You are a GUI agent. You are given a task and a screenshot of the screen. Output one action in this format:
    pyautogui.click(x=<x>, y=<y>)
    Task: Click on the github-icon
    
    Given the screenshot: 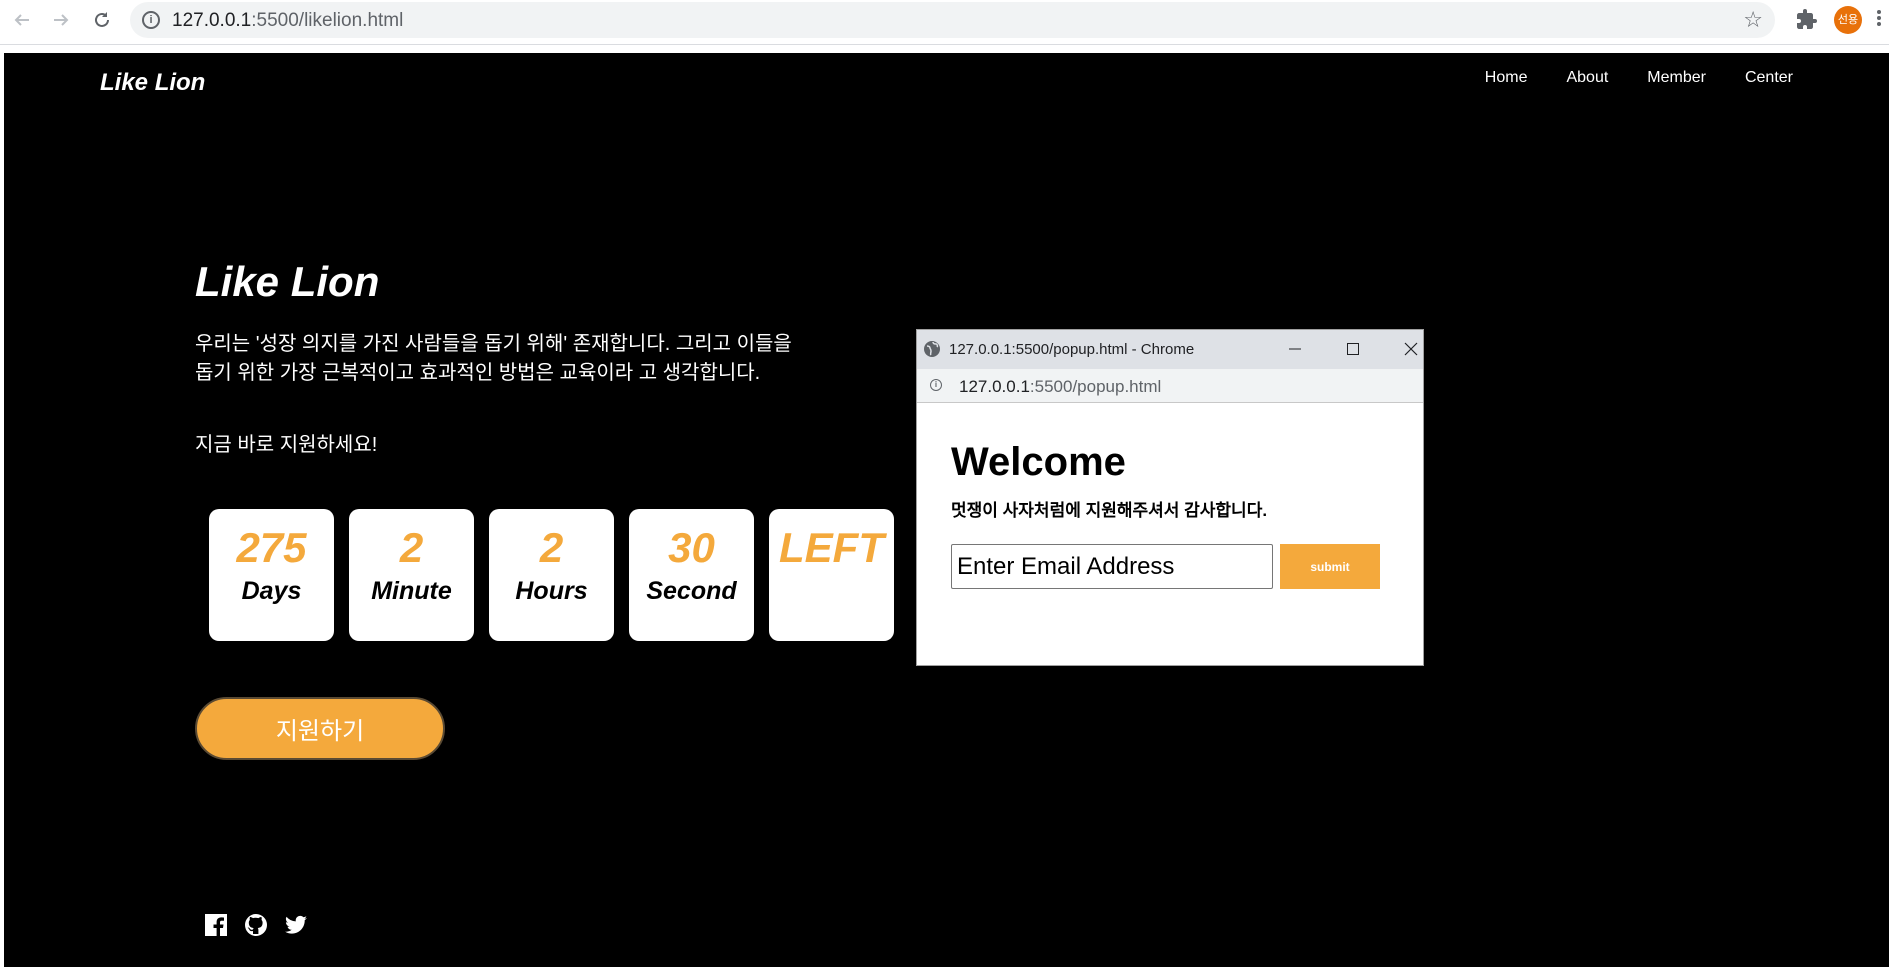 What is the action you would take?
    pyautogui.click(x=256, y=925)
    